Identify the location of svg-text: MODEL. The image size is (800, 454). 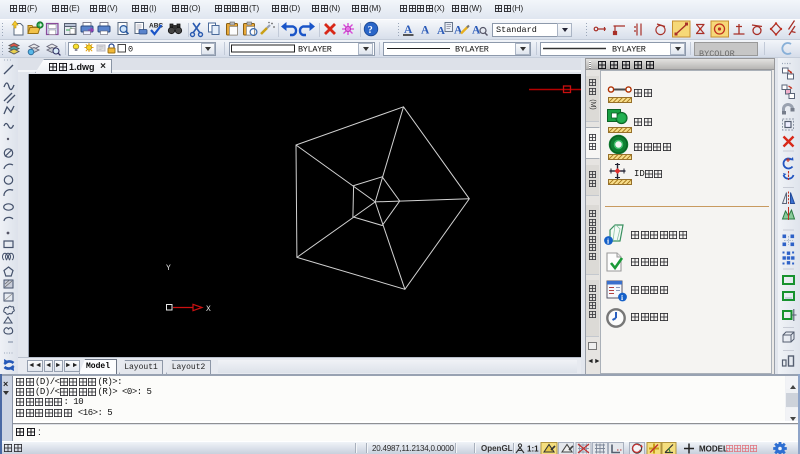
(713, 449).